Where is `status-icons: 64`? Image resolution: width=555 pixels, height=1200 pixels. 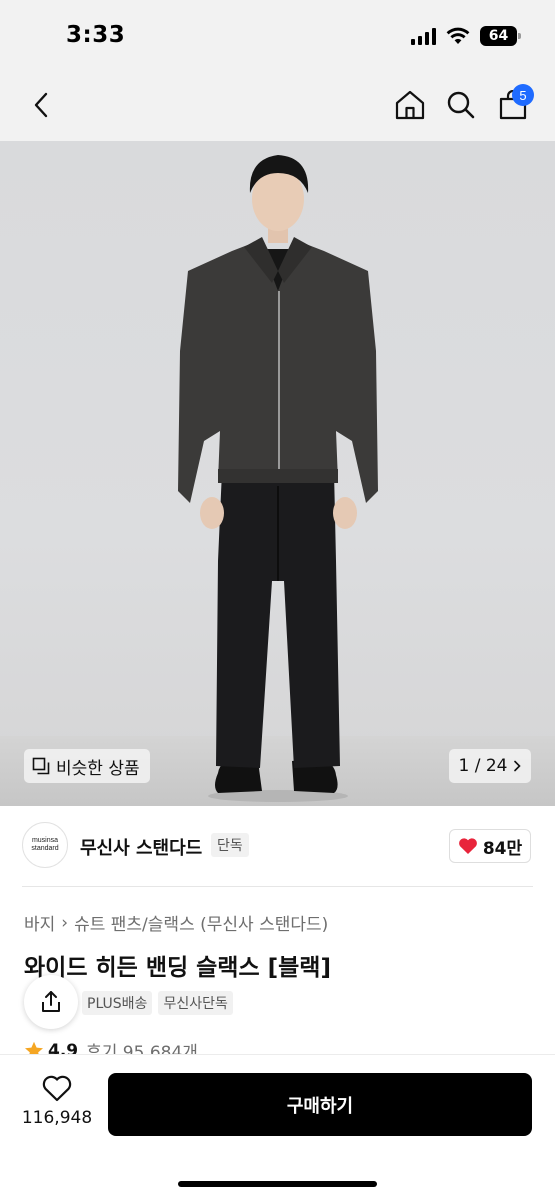
status-icons: 64 is located at coordinates (466, 36).